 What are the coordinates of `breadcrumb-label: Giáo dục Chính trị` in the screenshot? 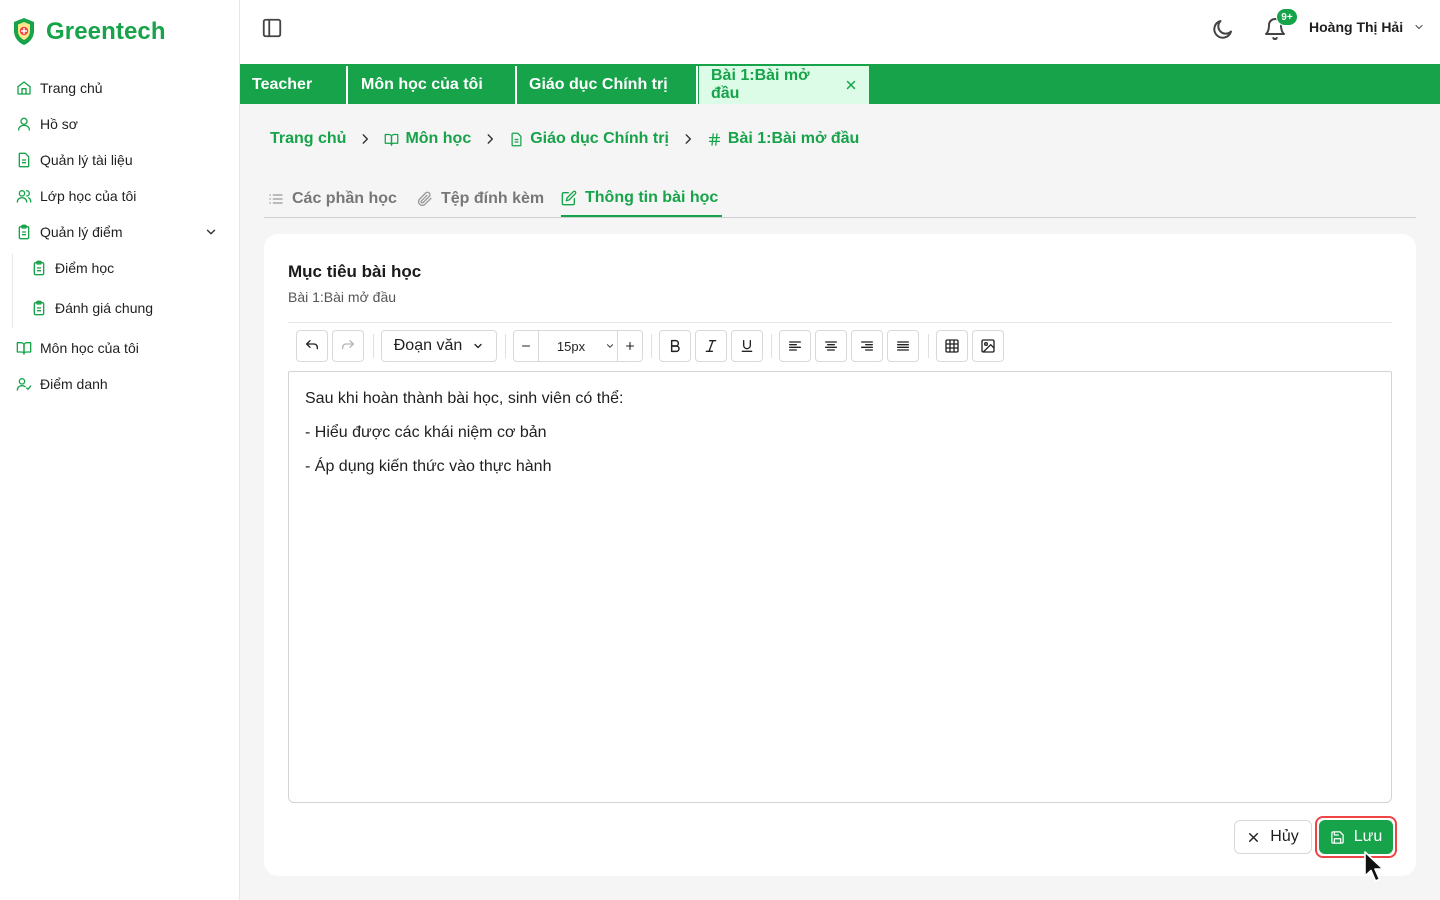 It's located at (599, 138).